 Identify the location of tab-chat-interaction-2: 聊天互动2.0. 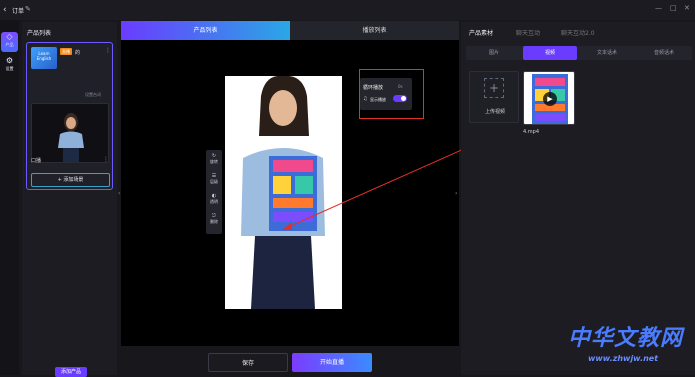
(578, 32).